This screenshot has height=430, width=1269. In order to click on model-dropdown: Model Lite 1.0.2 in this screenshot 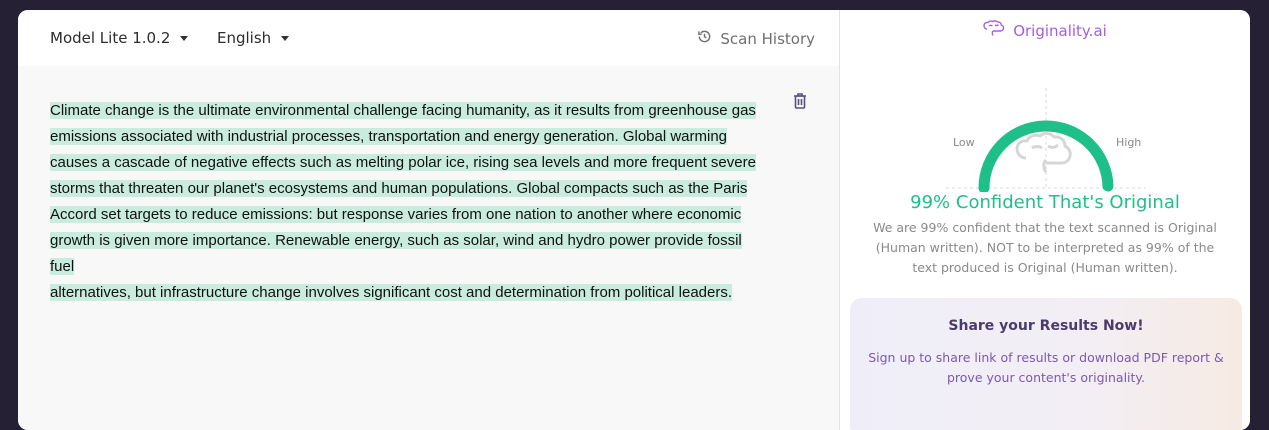, I will do `click(119, 38)`.